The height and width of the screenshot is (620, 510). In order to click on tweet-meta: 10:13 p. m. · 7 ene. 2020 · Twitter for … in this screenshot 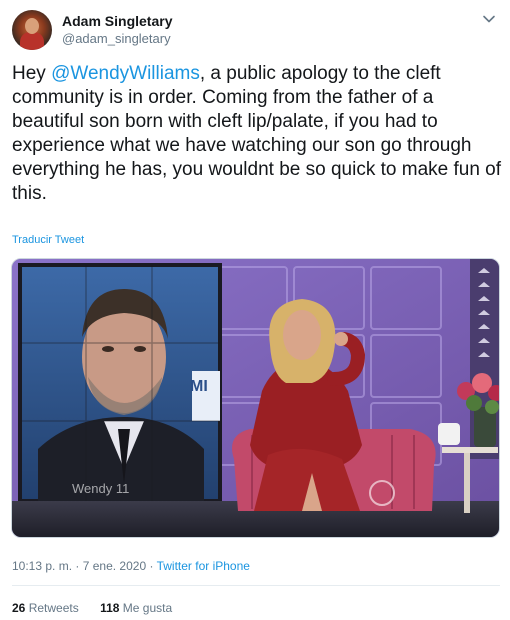, I will do `click(131, 566)`.